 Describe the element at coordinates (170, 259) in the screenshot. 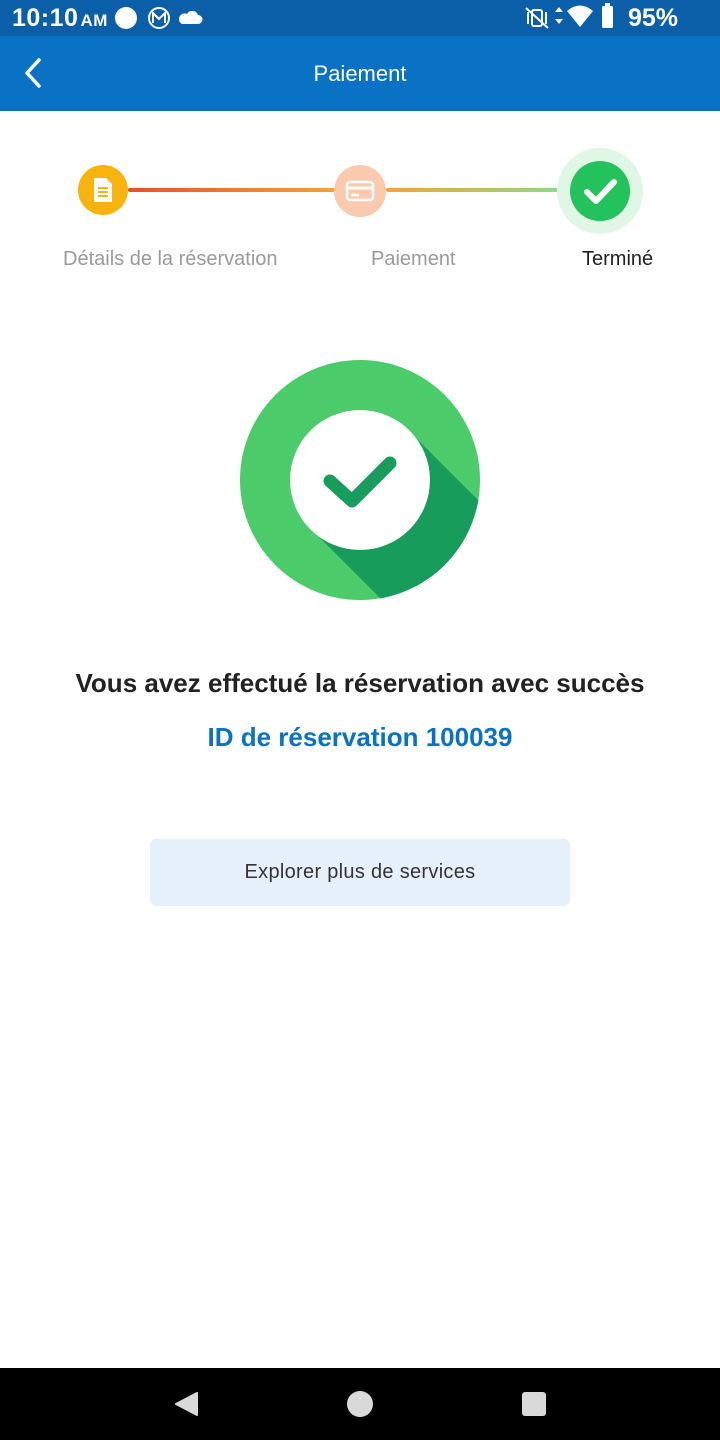

I see `step-label-details: Détails de la réservation` at that location.